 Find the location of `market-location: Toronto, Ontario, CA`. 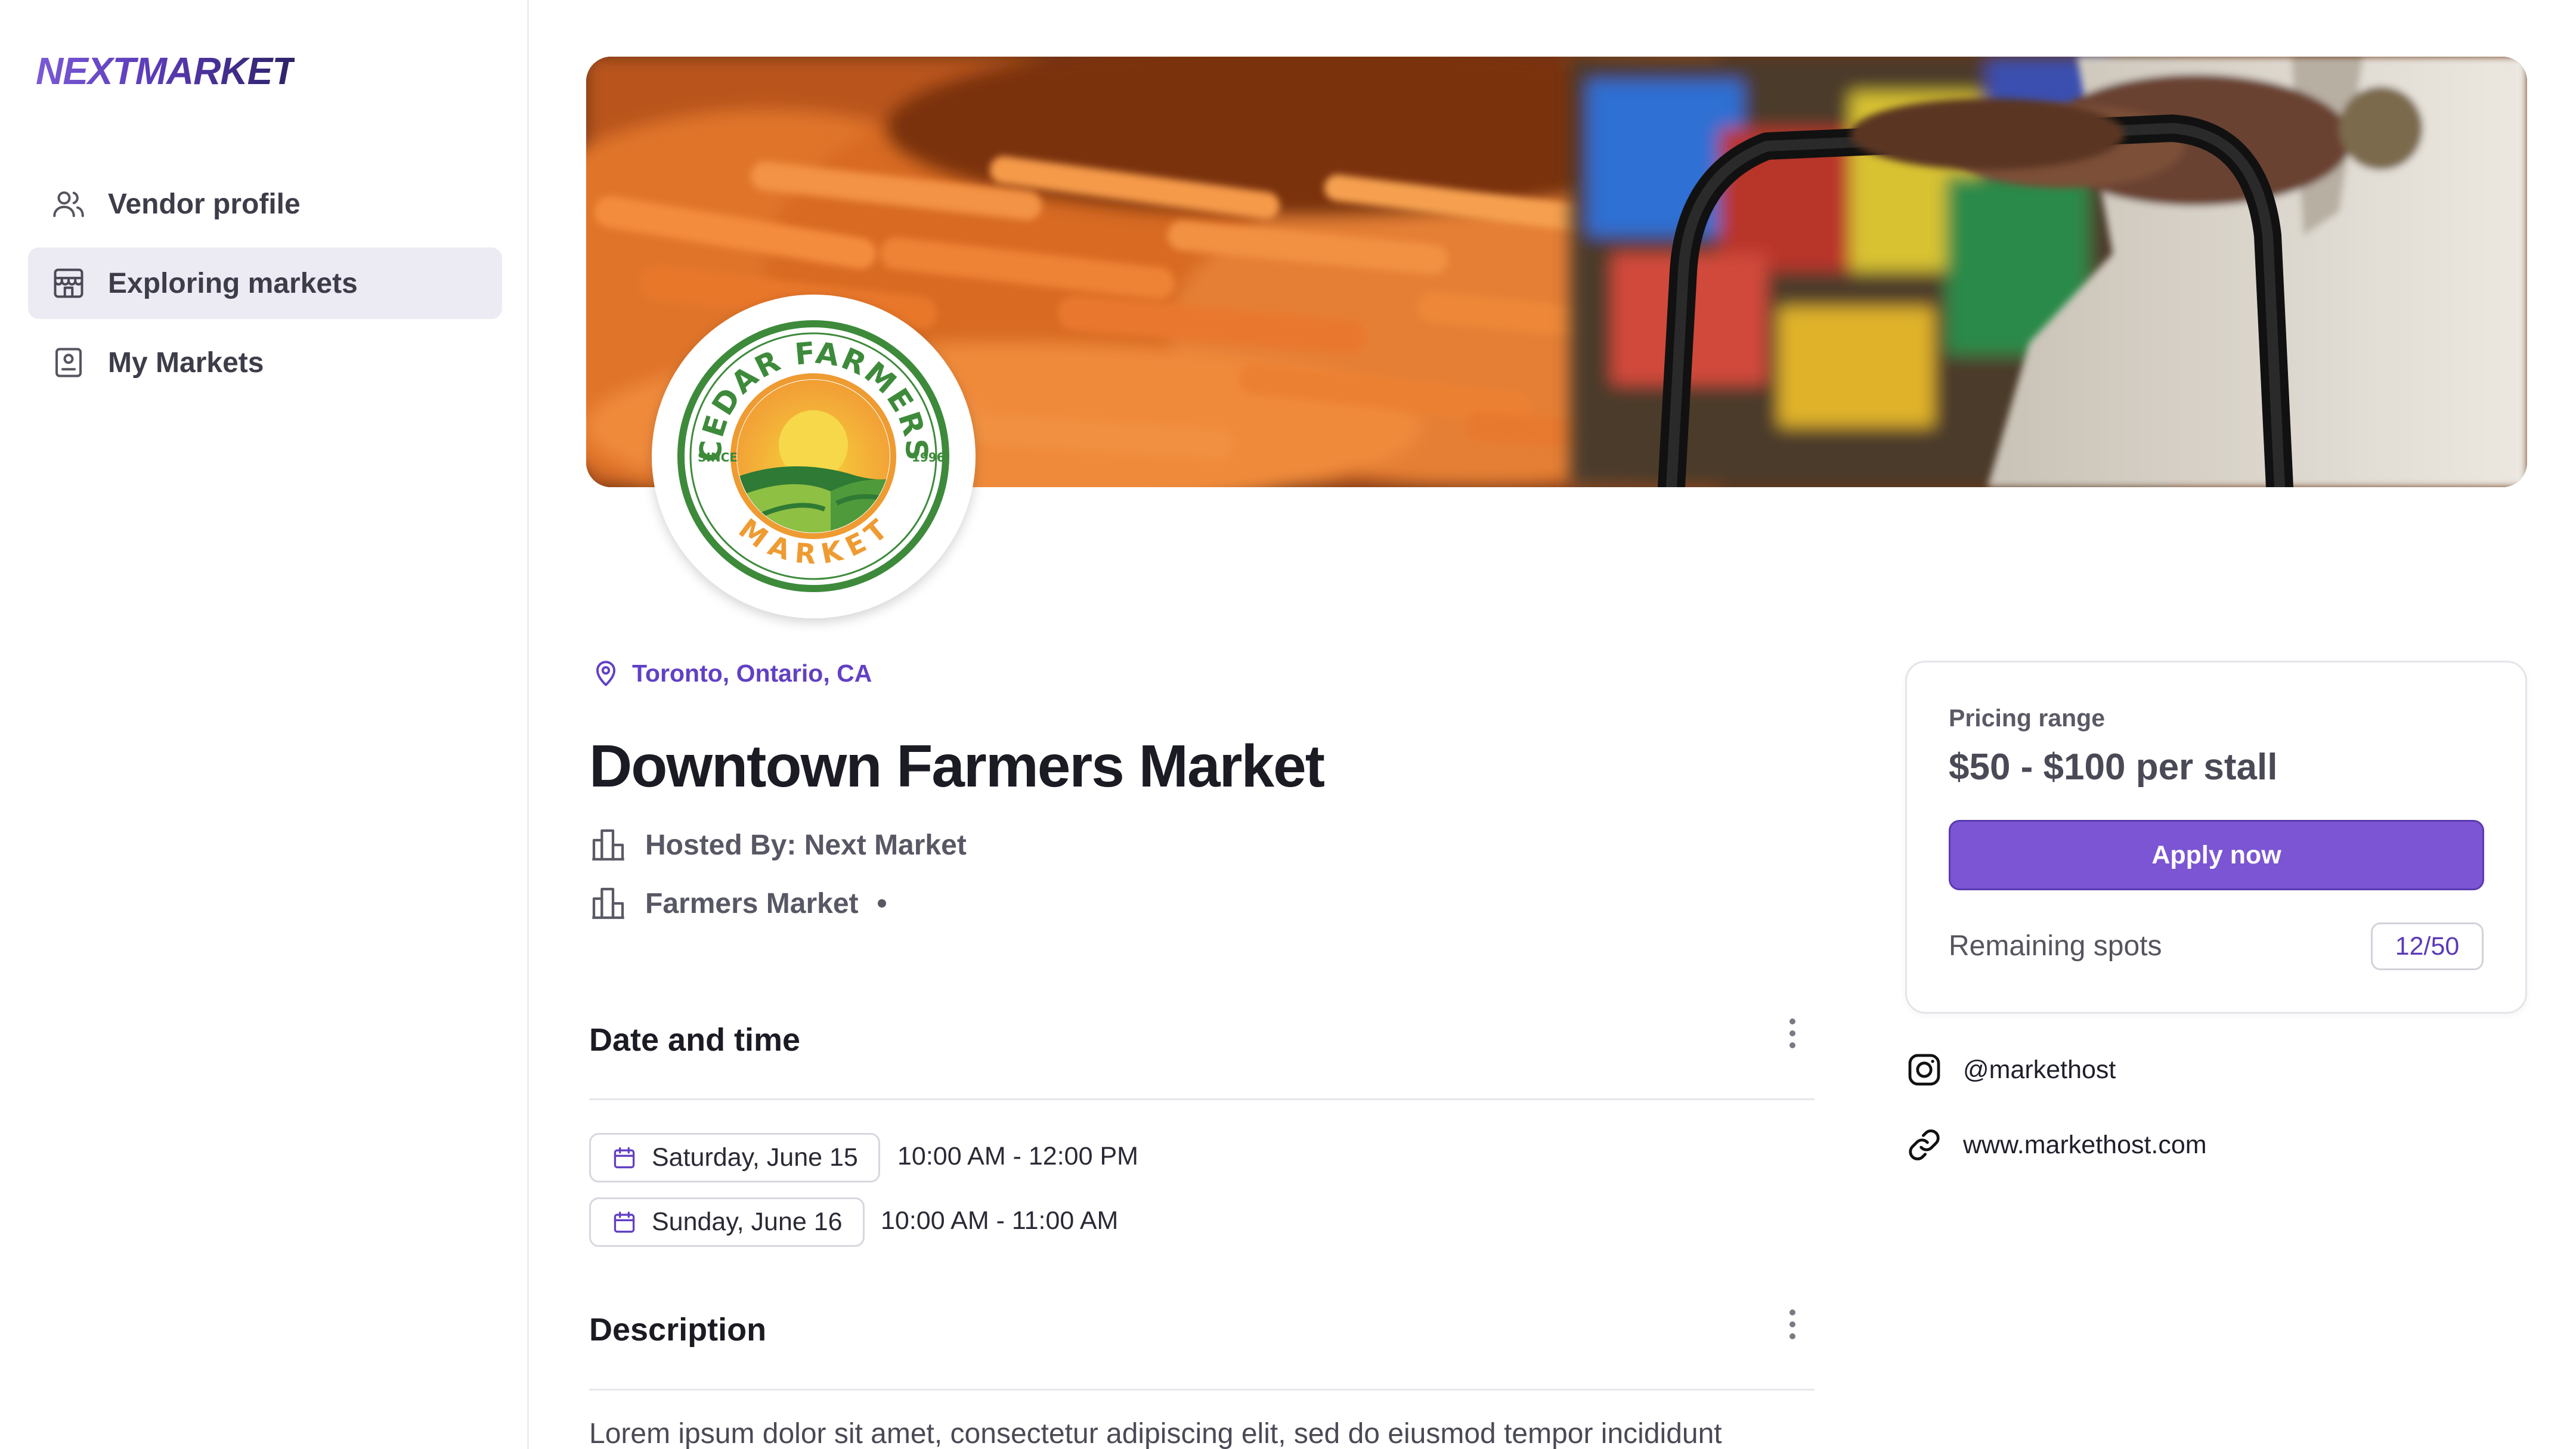

market-location: Toronto, Ontario, CA is located at coordinates (731, 674).